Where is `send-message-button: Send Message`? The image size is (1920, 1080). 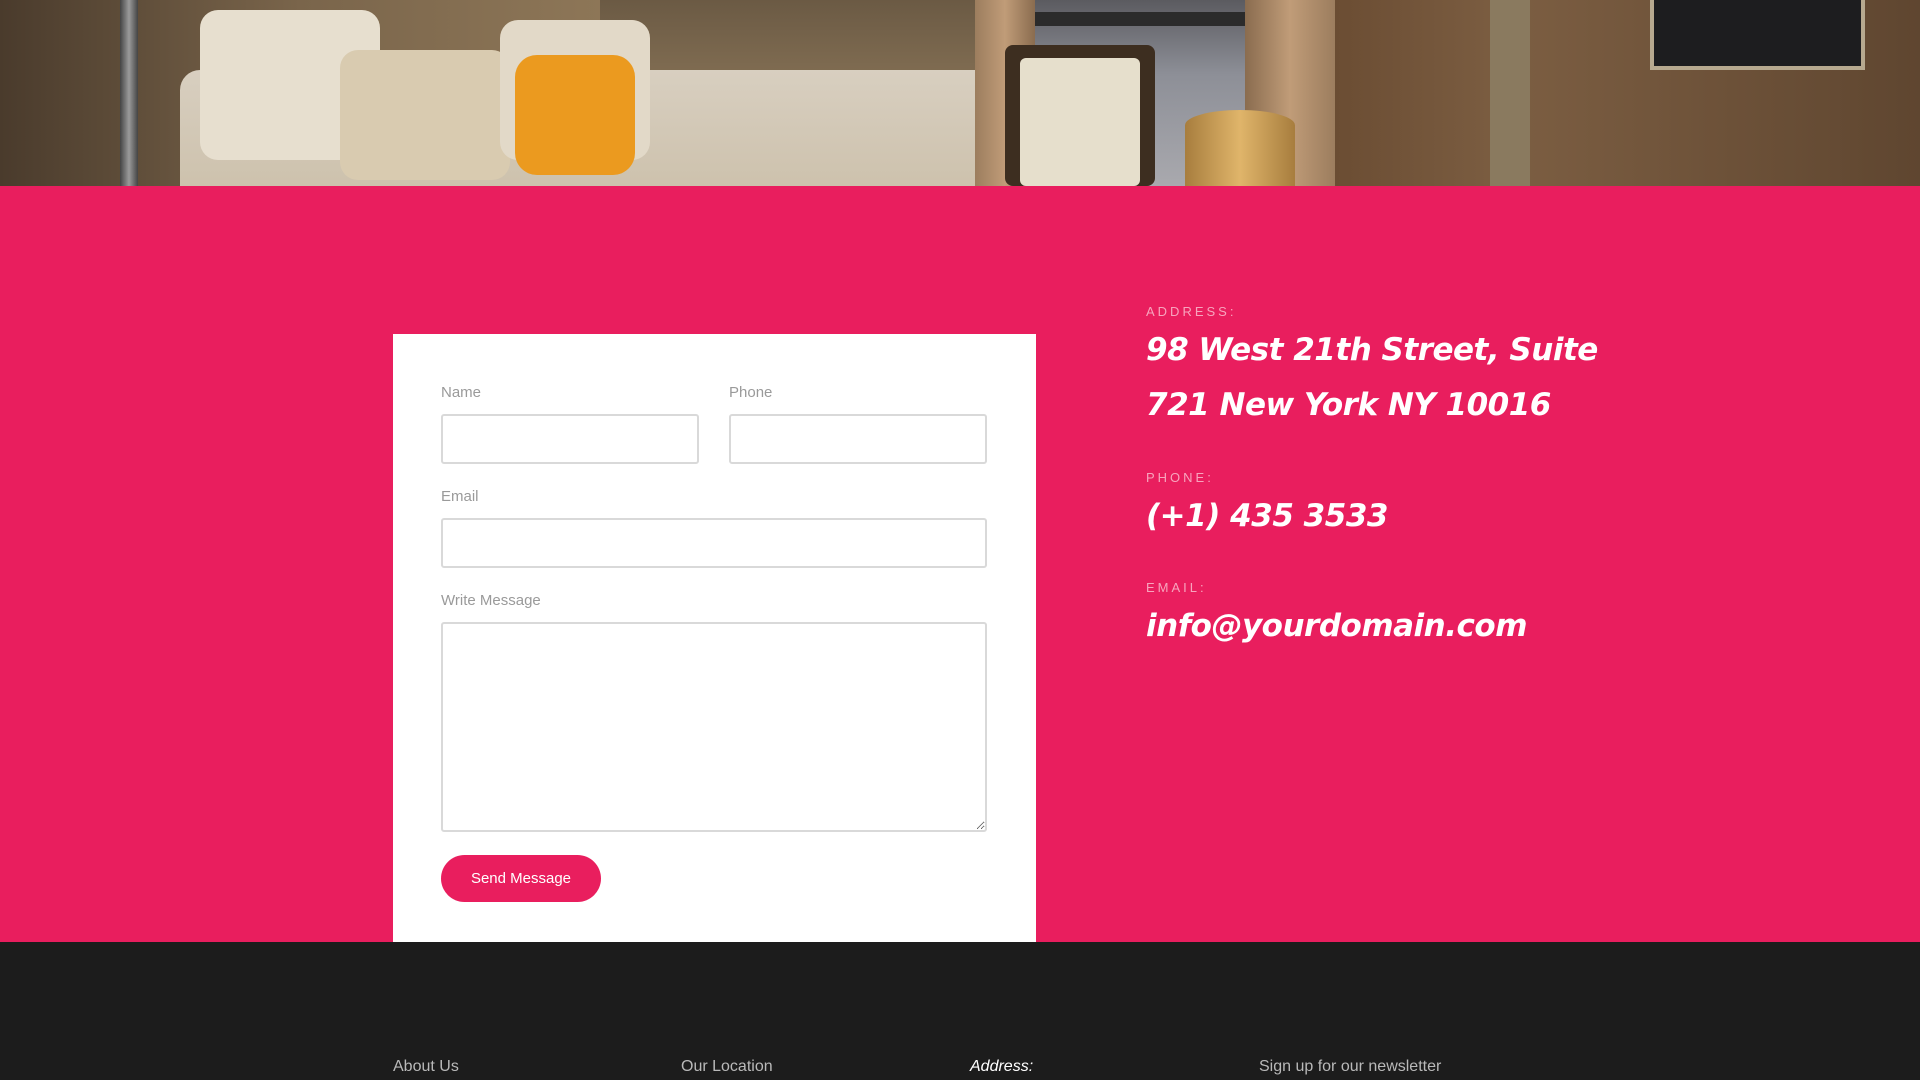
send-message-button: Send Message is located at coordinates (521, 878).